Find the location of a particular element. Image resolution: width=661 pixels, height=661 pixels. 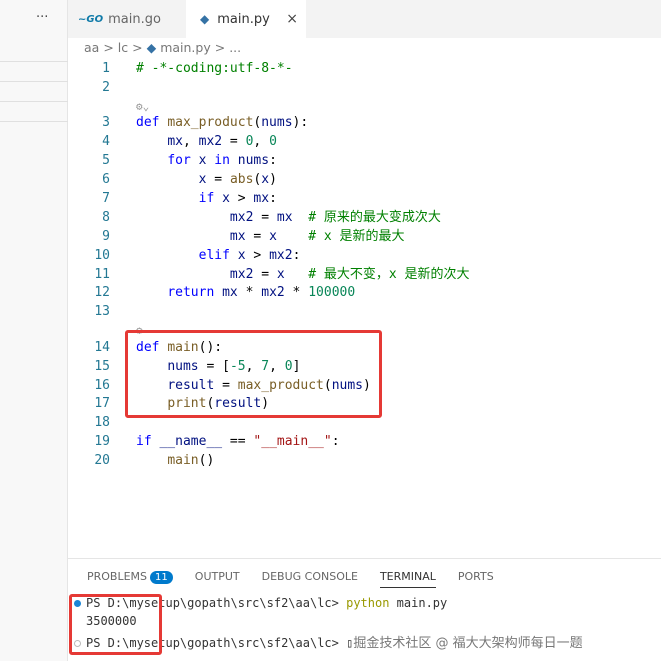

tab-debug-console: DEBUG CONSOLE is located at coordinates (310, 579).